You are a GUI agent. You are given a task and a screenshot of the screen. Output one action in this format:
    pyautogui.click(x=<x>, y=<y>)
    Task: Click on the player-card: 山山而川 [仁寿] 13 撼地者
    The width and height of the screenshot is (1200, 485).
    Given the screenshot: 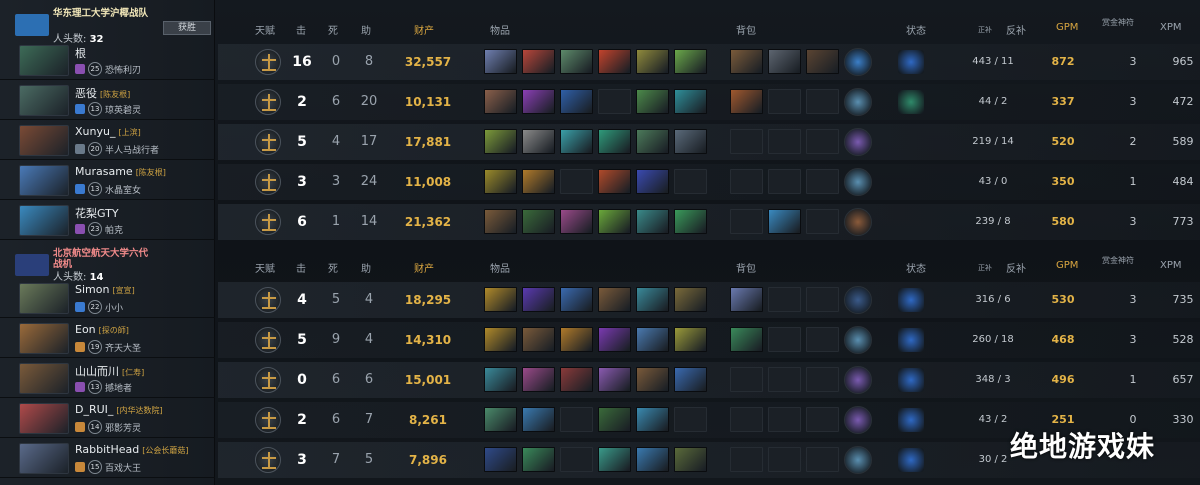 What is the action you would take?
    pyautogui.click(x=107, y=379)
    